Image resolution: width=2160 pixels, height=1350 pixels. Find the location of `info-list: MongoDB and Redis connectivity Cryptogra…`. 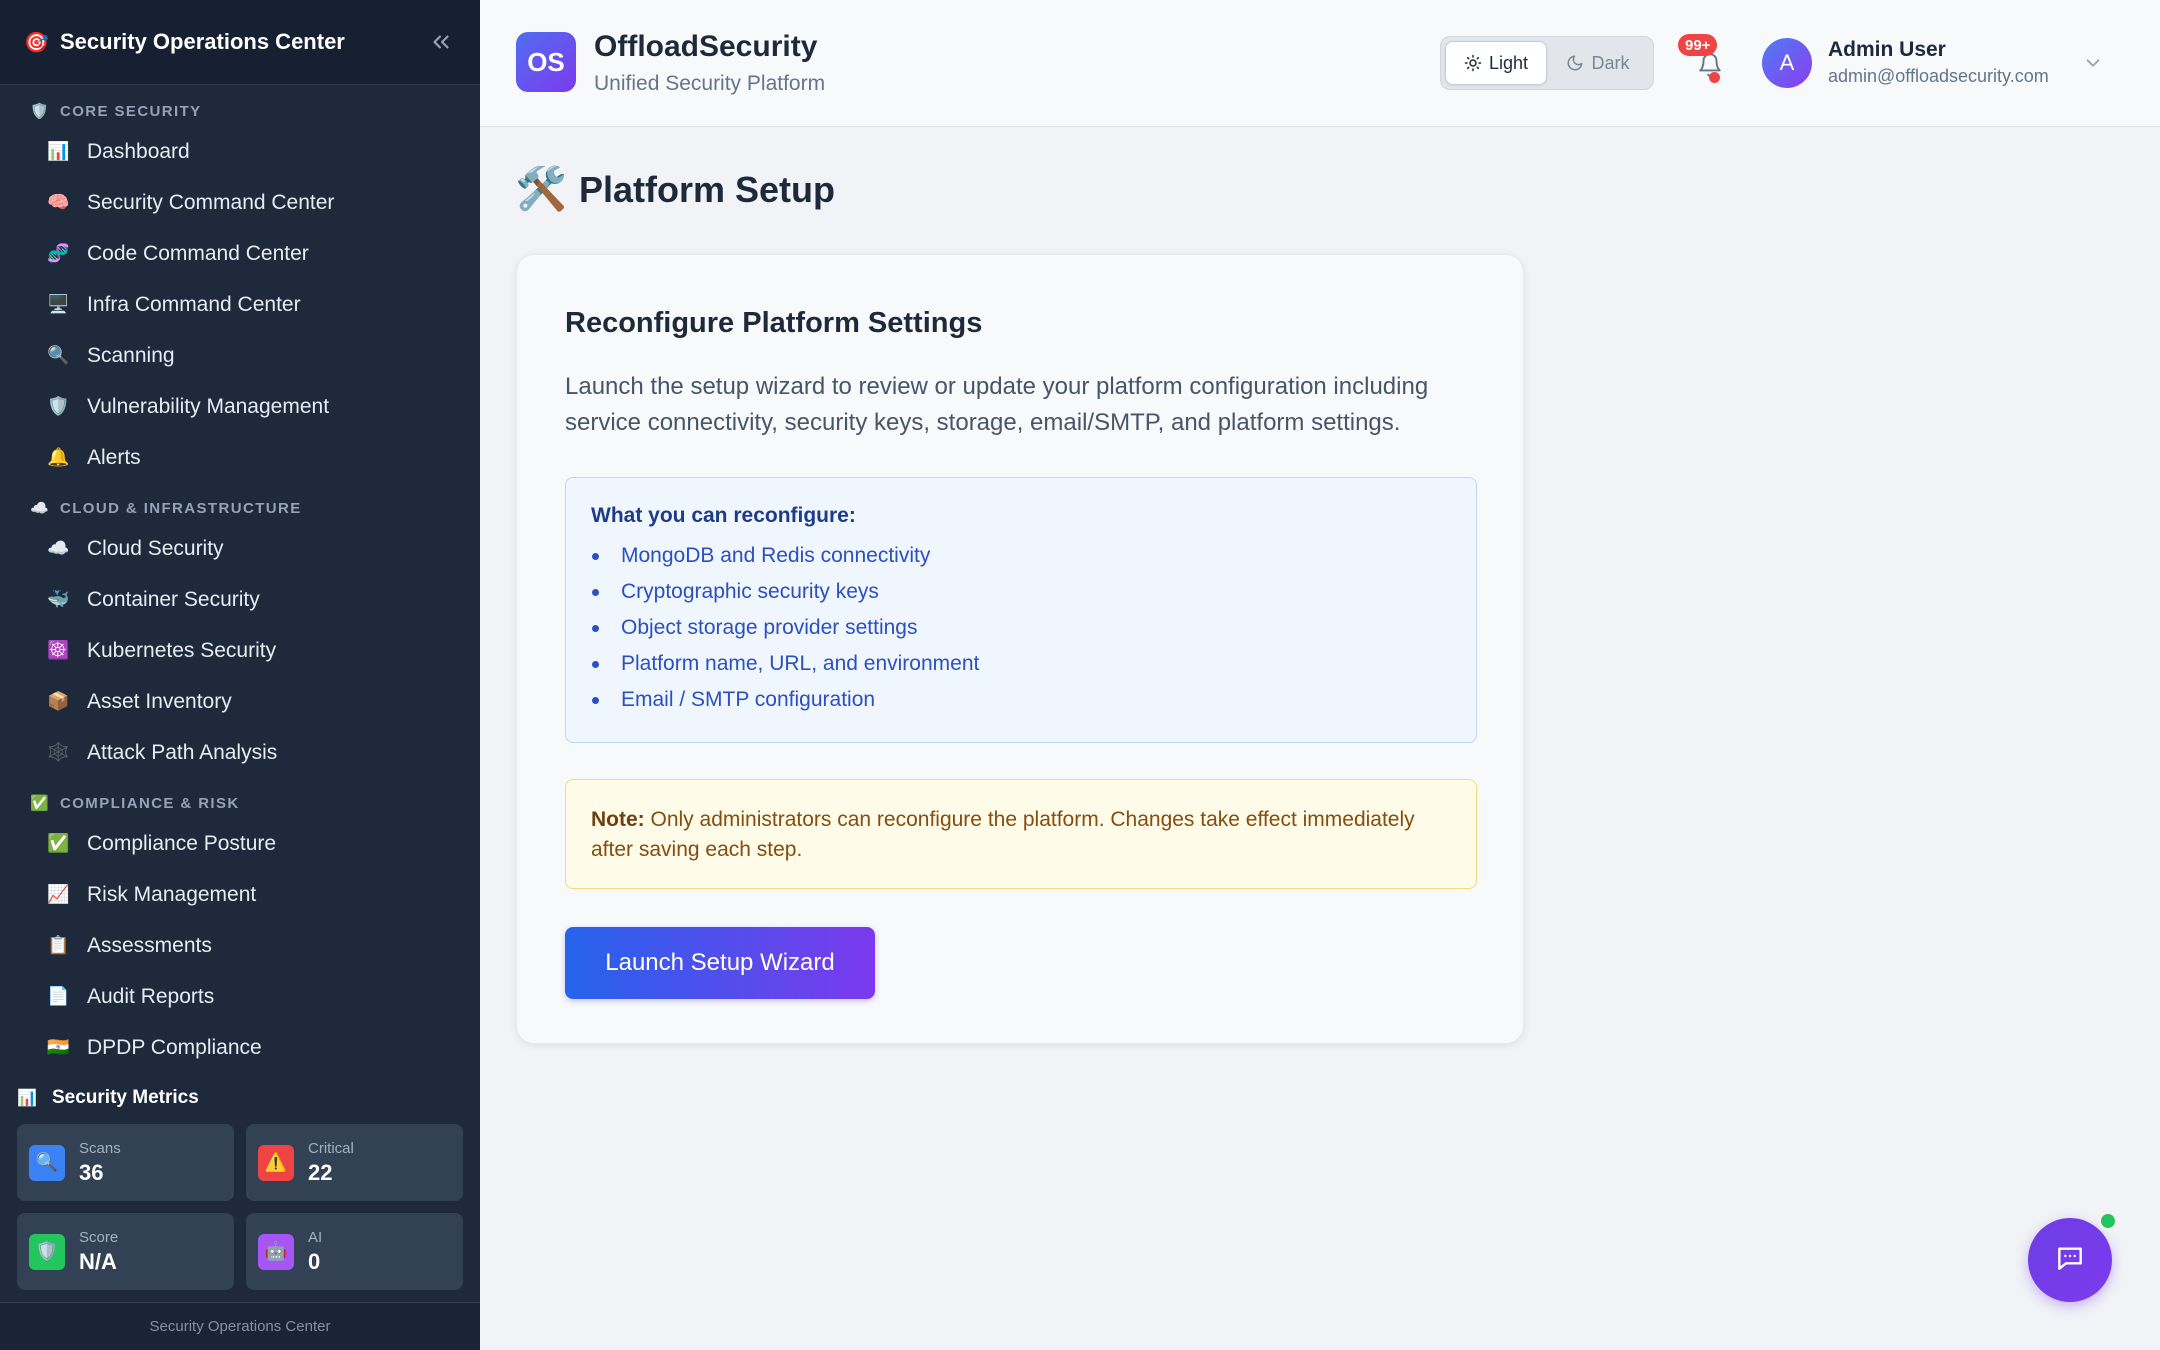

info-list: MongoDB and Redis connectivity Cryptogra… is located at coordinates (1033, 628).